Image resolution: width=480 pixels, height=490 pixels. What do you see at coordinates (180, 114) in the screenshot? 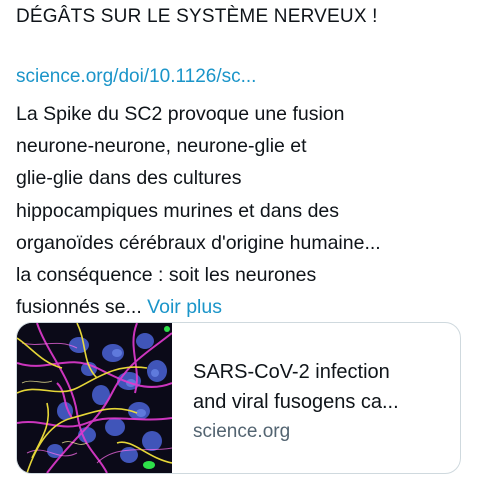
I see `tweet-text-line: La Spike du SC2 provoque une fusion` at bounding box center [180, 114].